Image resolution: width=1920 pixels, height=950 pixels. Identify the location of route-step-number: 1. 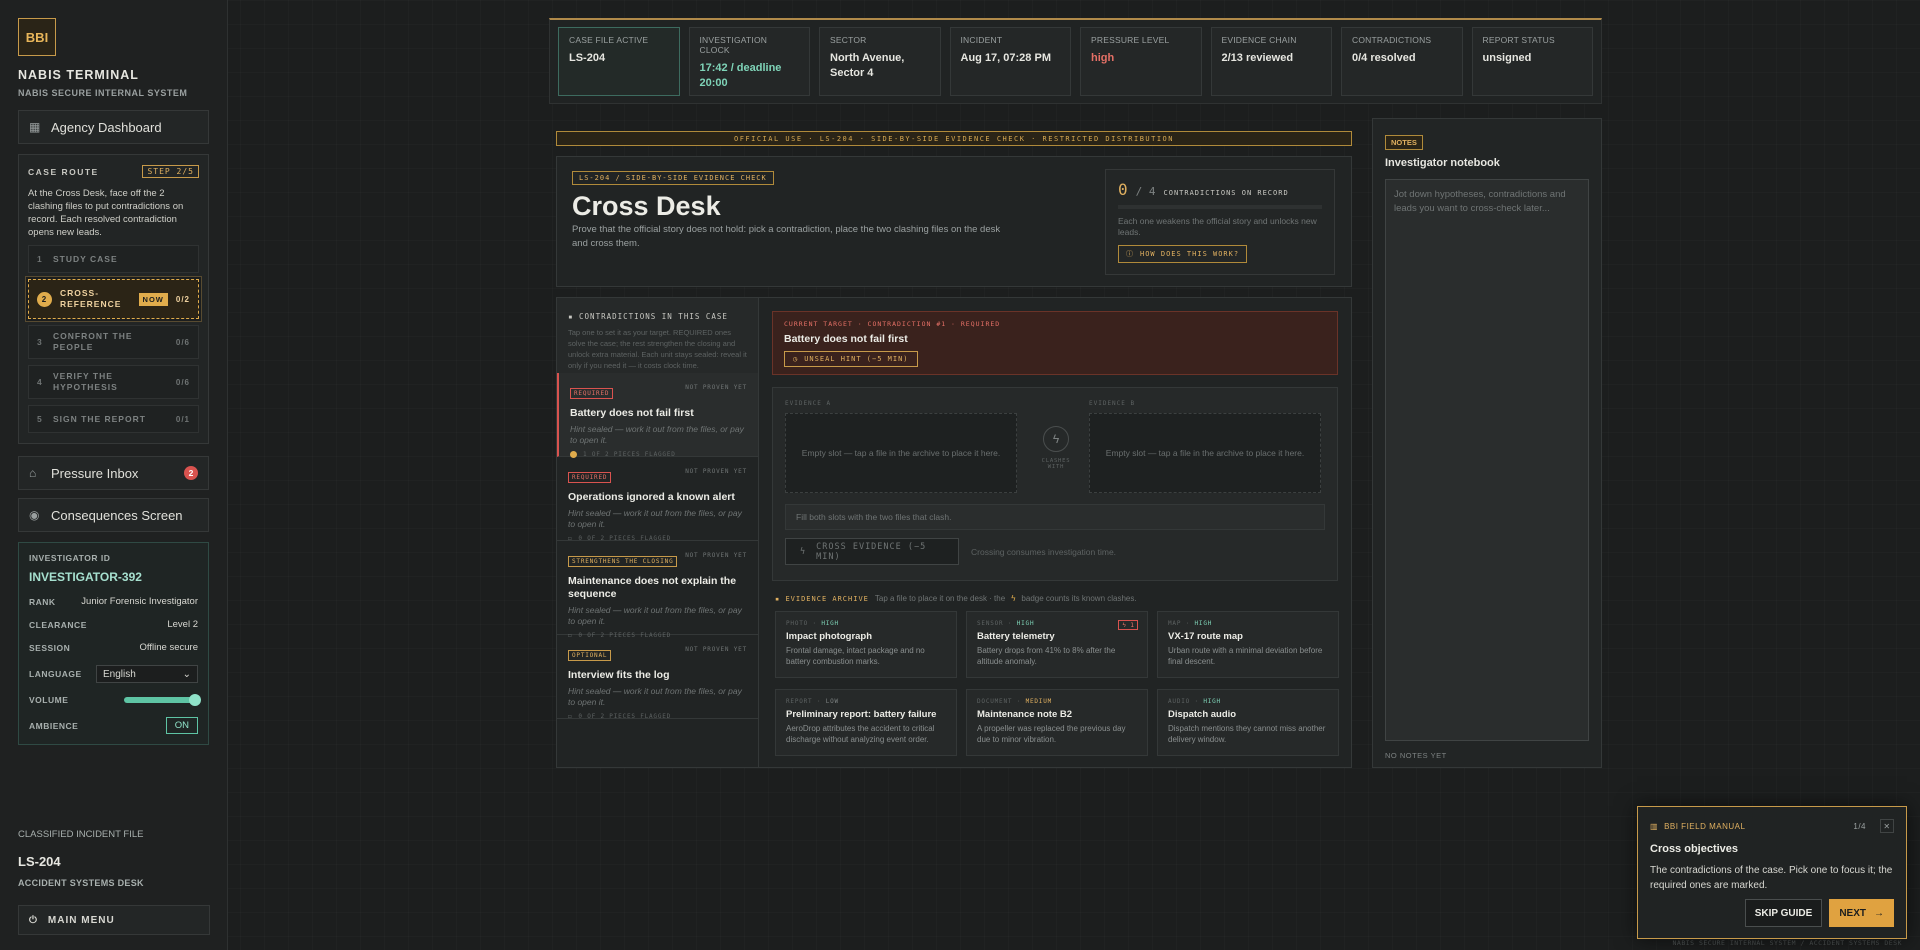
(40, 259).